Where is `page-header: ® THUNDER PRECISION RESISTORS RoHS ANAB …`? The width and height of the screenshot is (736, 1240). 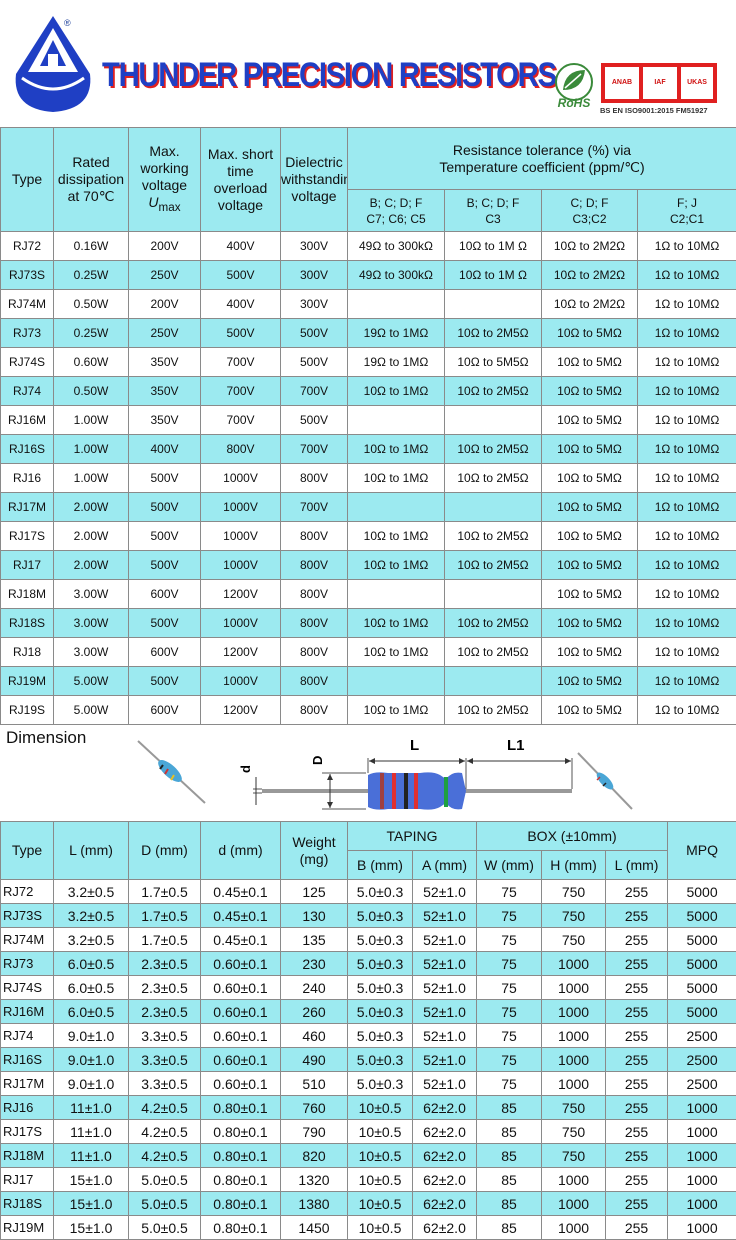 page-header: ® THUNDER PRECISION RESISTORS RoHS ANAB … is located at coordinates (368, 63).